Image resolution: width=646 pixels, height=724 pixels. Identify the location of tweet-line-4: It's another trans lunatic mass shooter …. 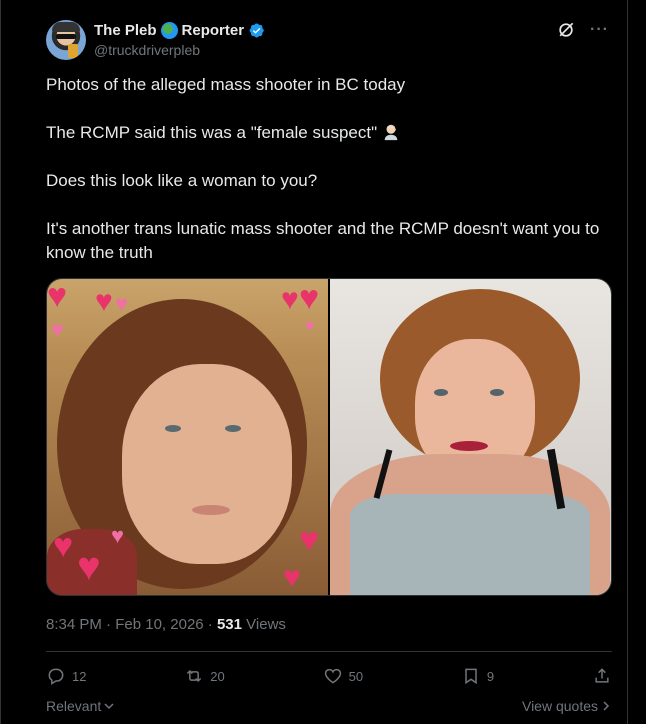
(323, 240).